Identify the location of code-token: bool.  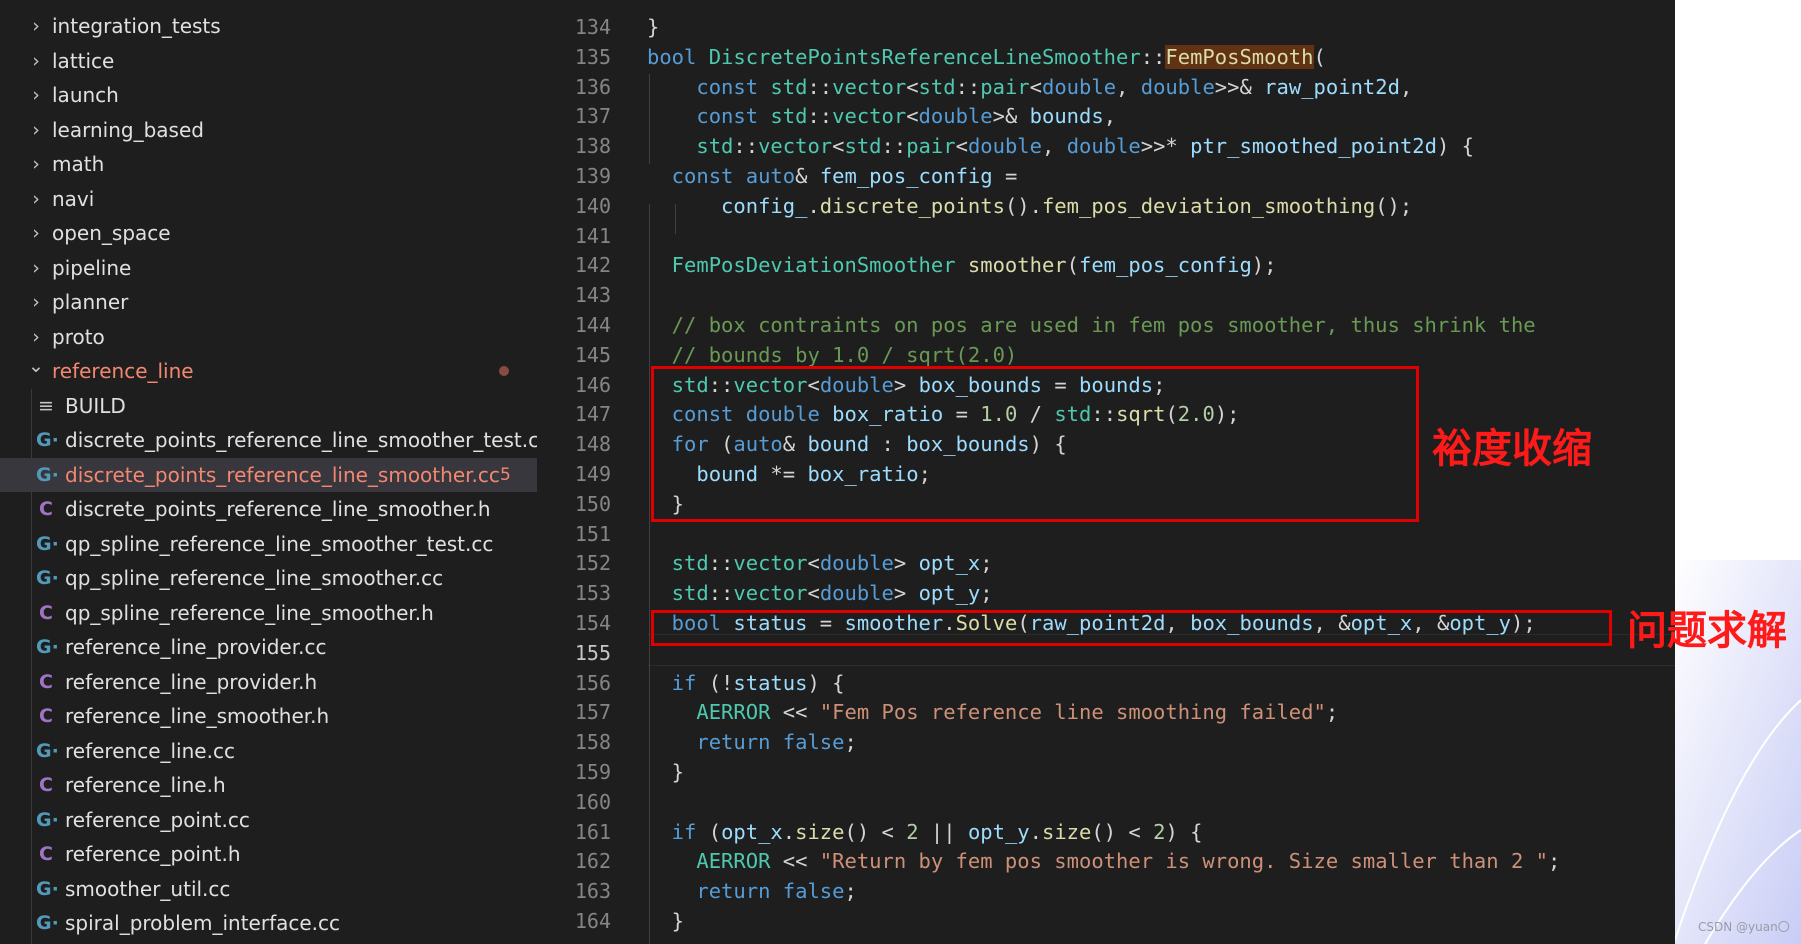
(678, 56).